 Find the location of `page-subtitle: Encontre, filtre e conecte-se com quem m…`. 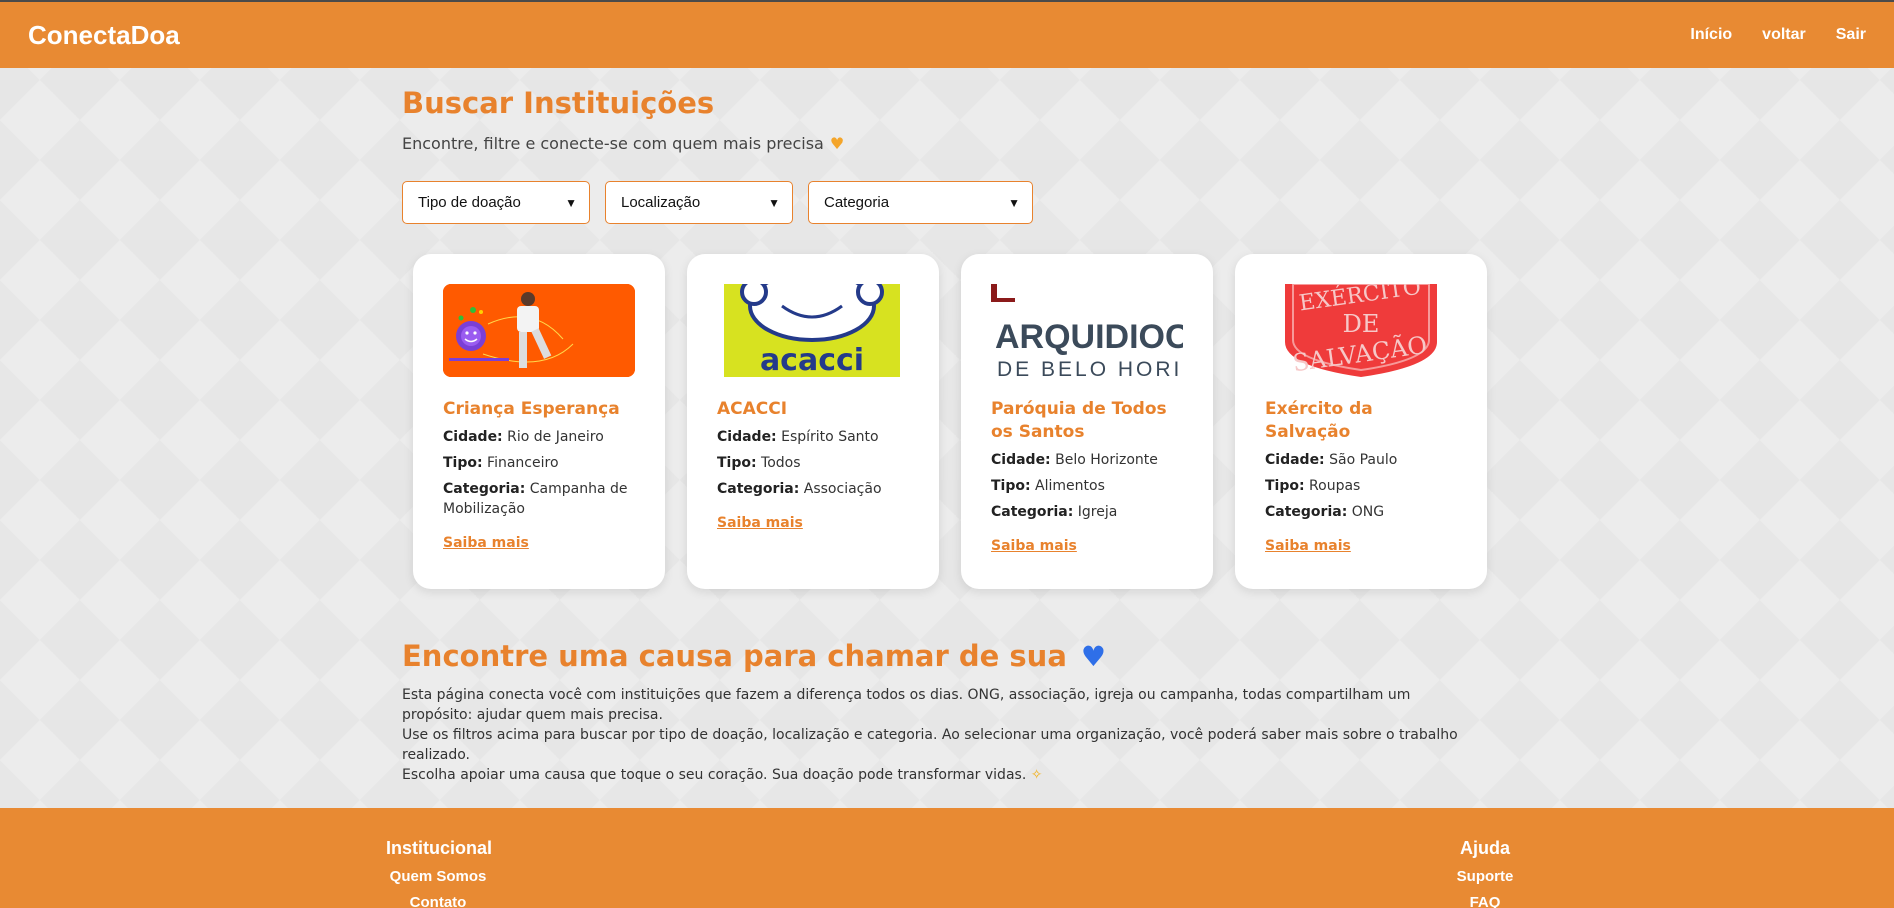

page-subtitle: Encontre, filtre e conecte-se com quem m… is located at coordinates (947, 143).